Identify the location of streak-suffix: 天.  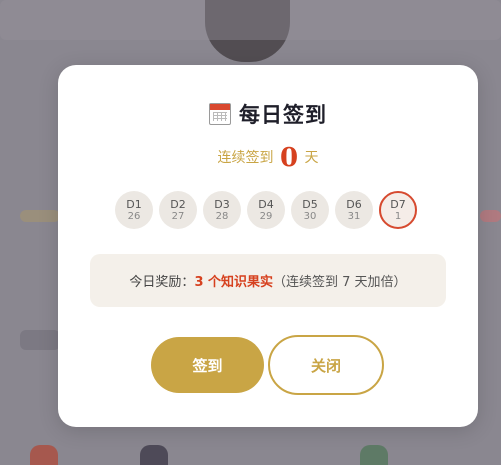
(311, 158).